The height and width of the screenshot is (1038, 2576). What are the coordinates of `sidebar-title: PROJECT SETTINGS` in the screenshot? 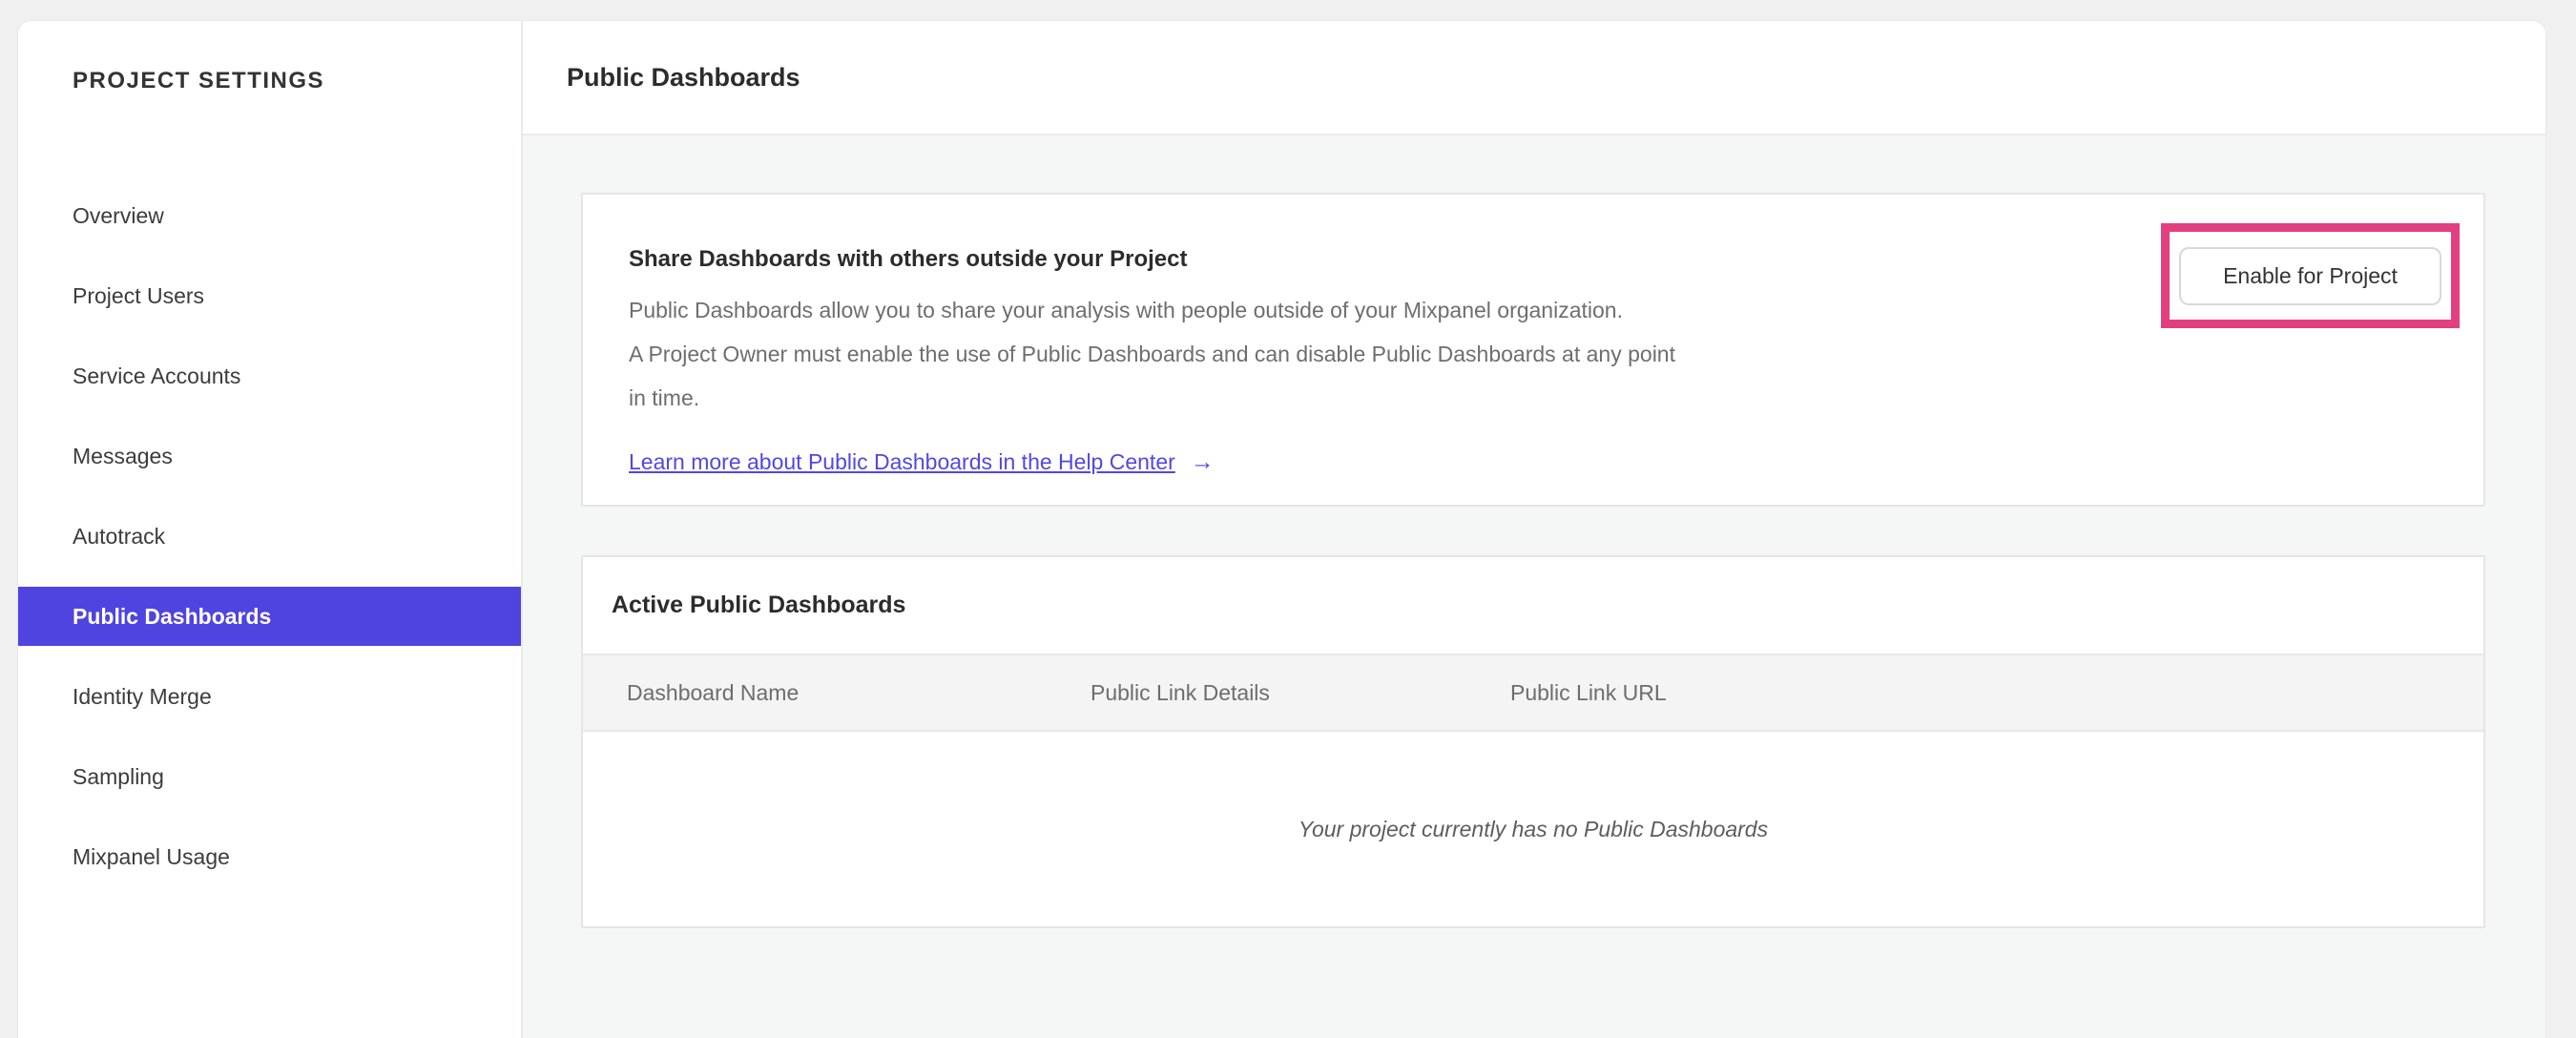 It's located at (199, 81).